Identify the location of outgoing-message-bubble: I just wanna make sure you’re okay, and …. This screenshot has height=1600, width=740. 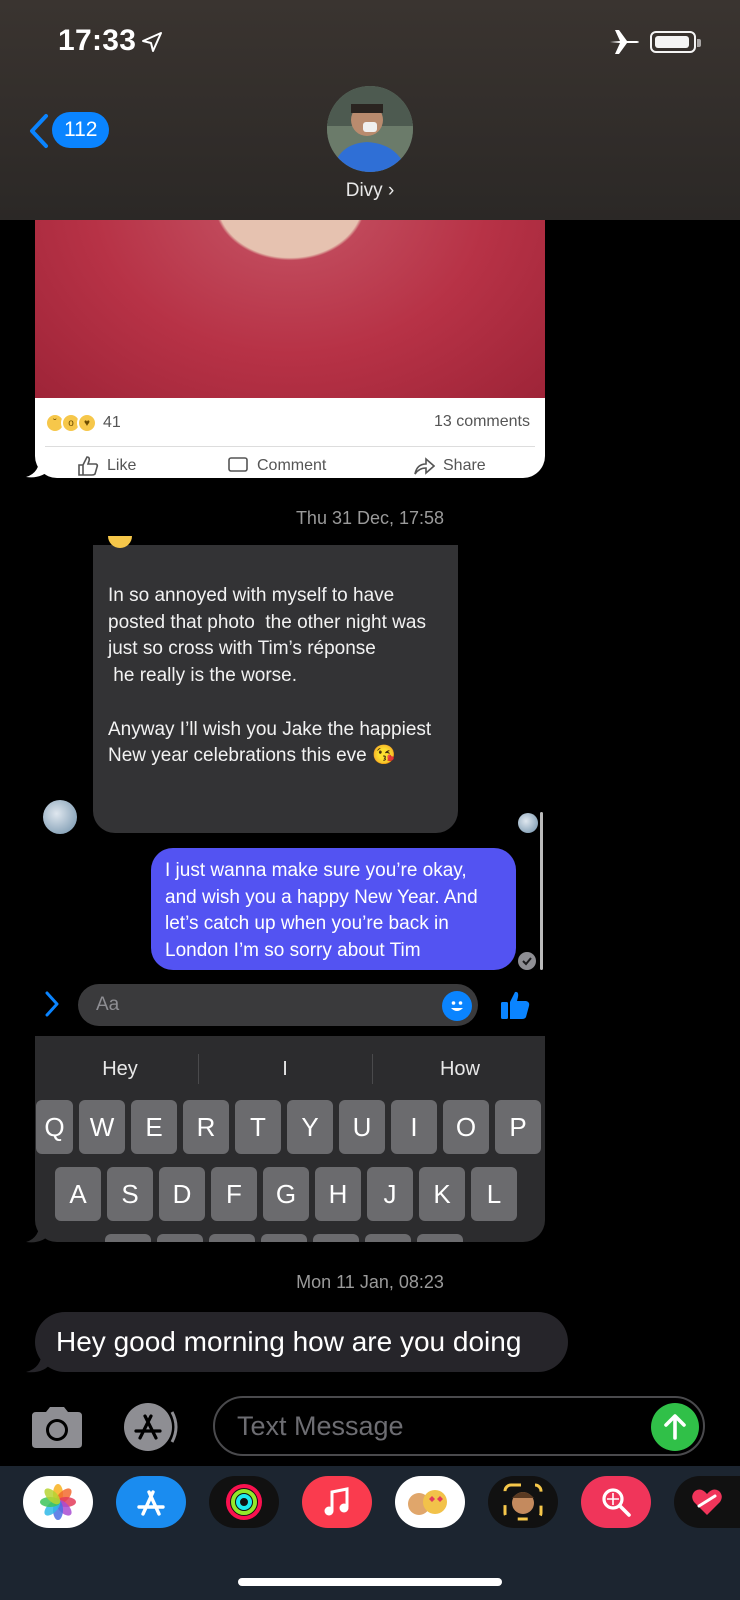
(333, 909).